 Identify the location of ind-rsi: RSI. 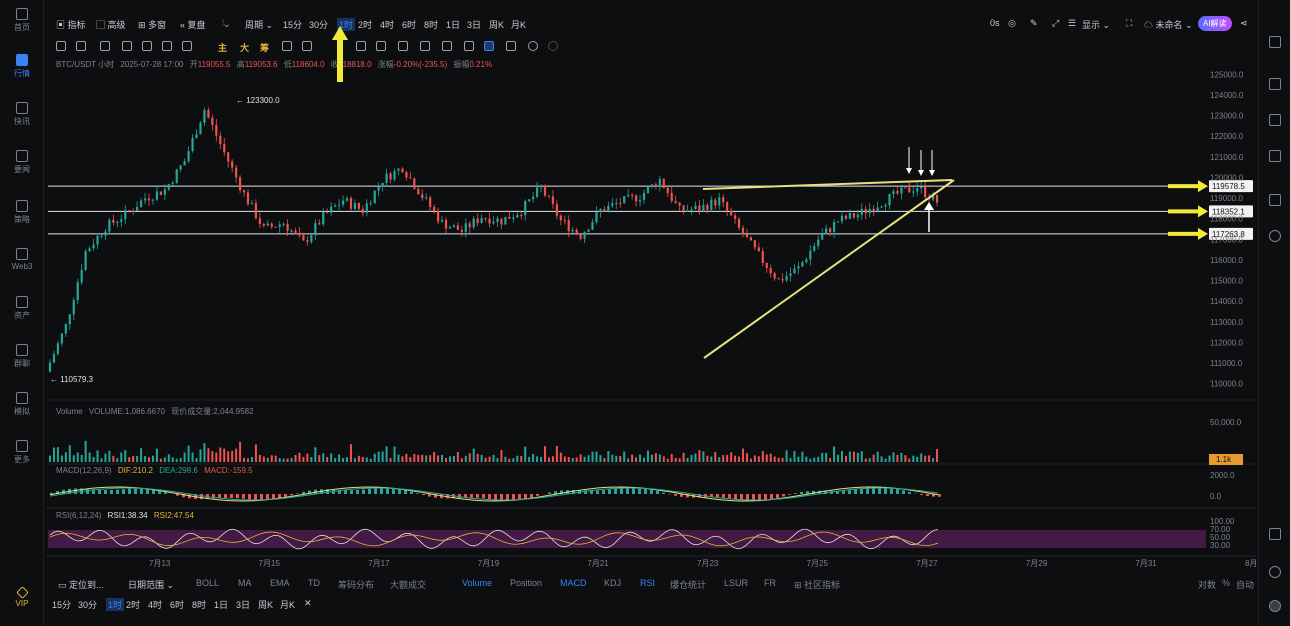
(647, 583).